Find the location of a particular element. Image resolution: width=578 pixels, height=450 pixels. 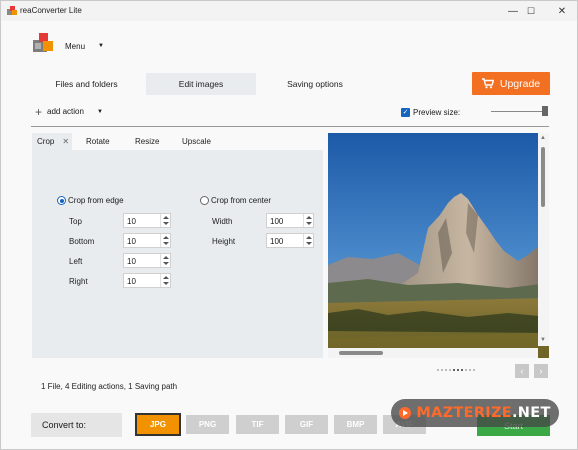

width-input: 100 is located at coordinates (290, 220).